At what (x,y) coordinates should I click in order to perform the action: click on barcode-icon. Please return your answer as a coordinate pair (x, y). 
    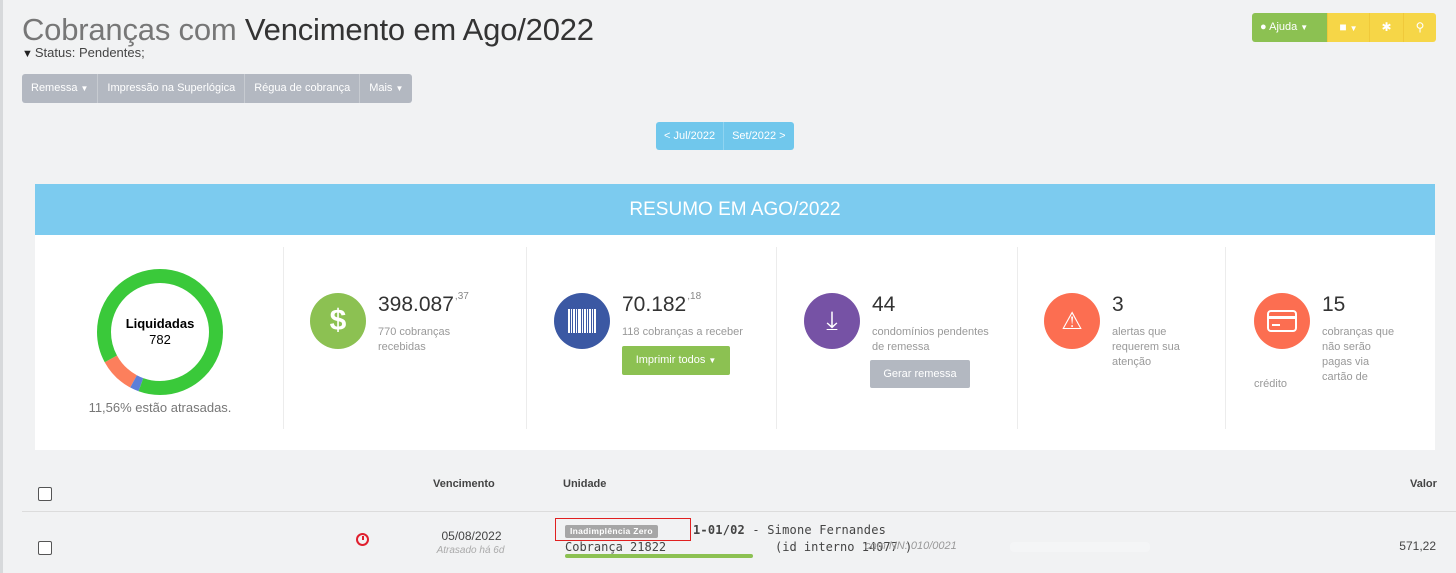
    Looking at the image, I should click on (582, 321).